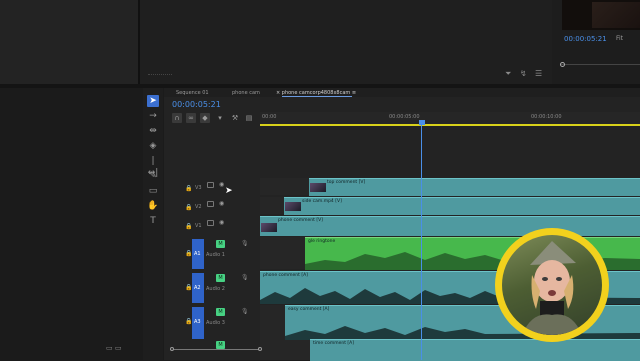 The width and height of the screenshot is (640, 361). What do you see at coordinates (215, 323) in the screenshot?
I see `track-a3-name: Audio 3` at bounding box center [215, 323].